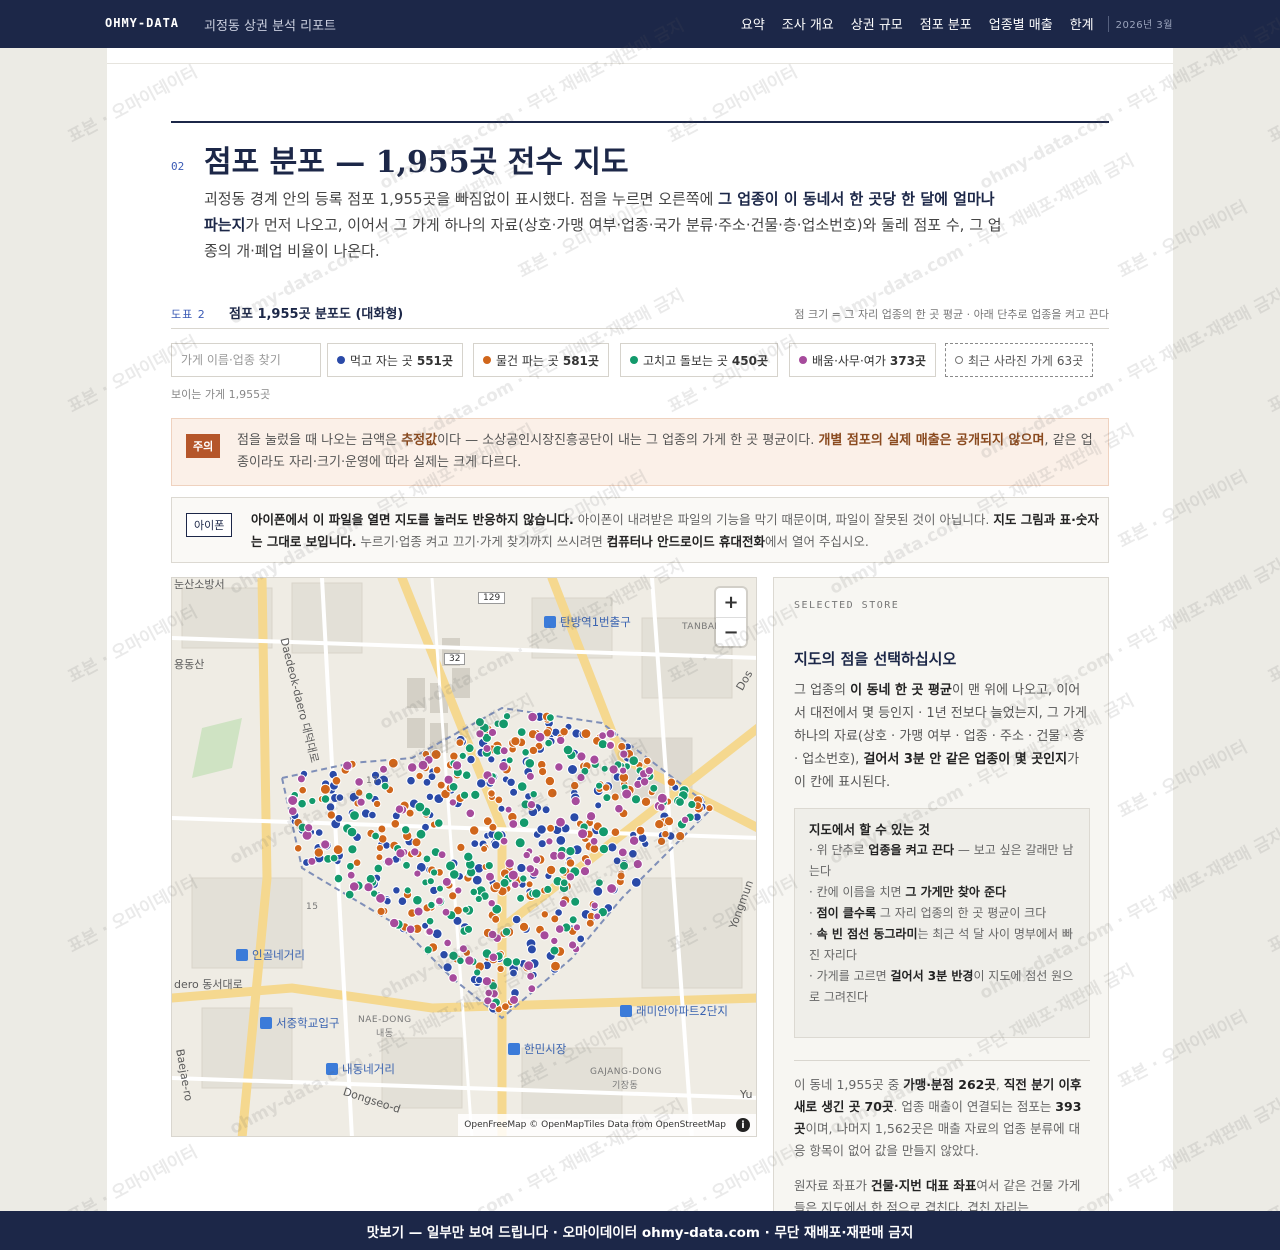 Image resolution: width=1280 pixels, height=1250 pixels. Describe the element at coordinates (541, 360) in the screenshot. I see `filter-chip-shop: 물건 파는 곳 581곳` at that location.